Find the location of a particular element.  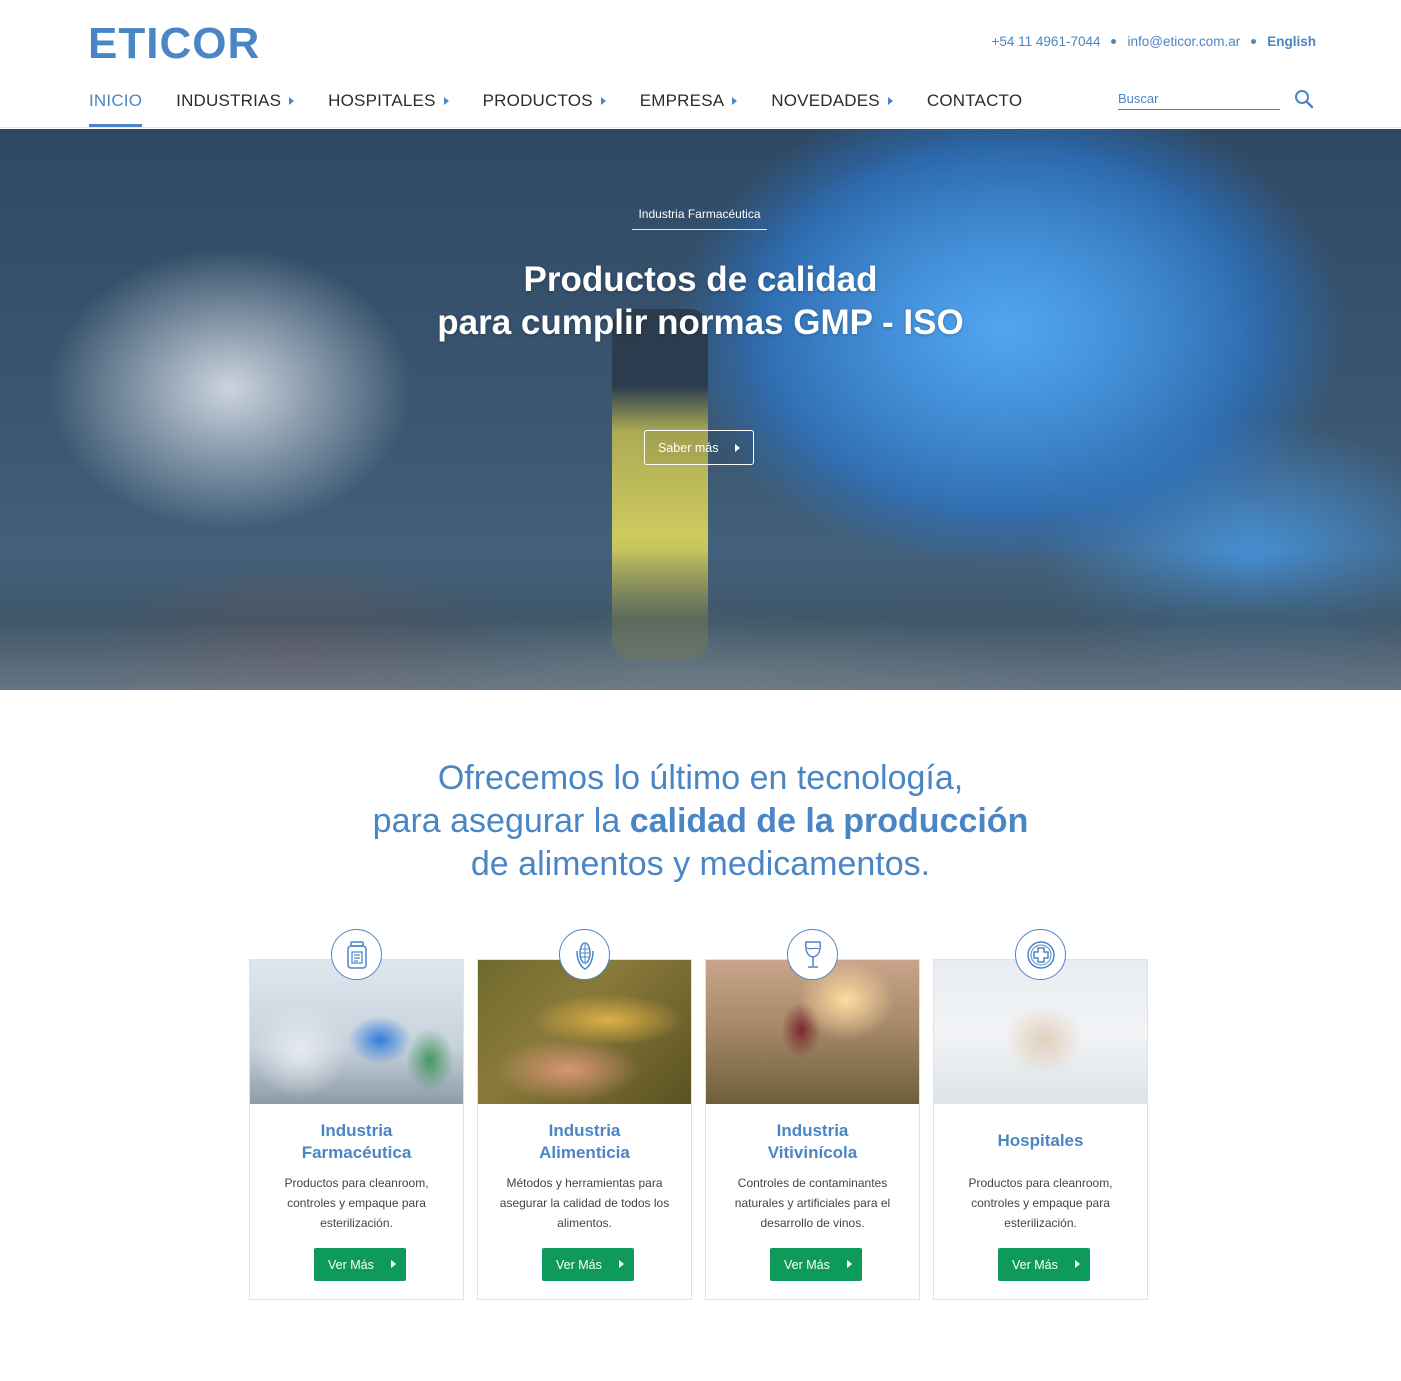

eticor-logo: ETICOR is located at coordinates (174, 44).